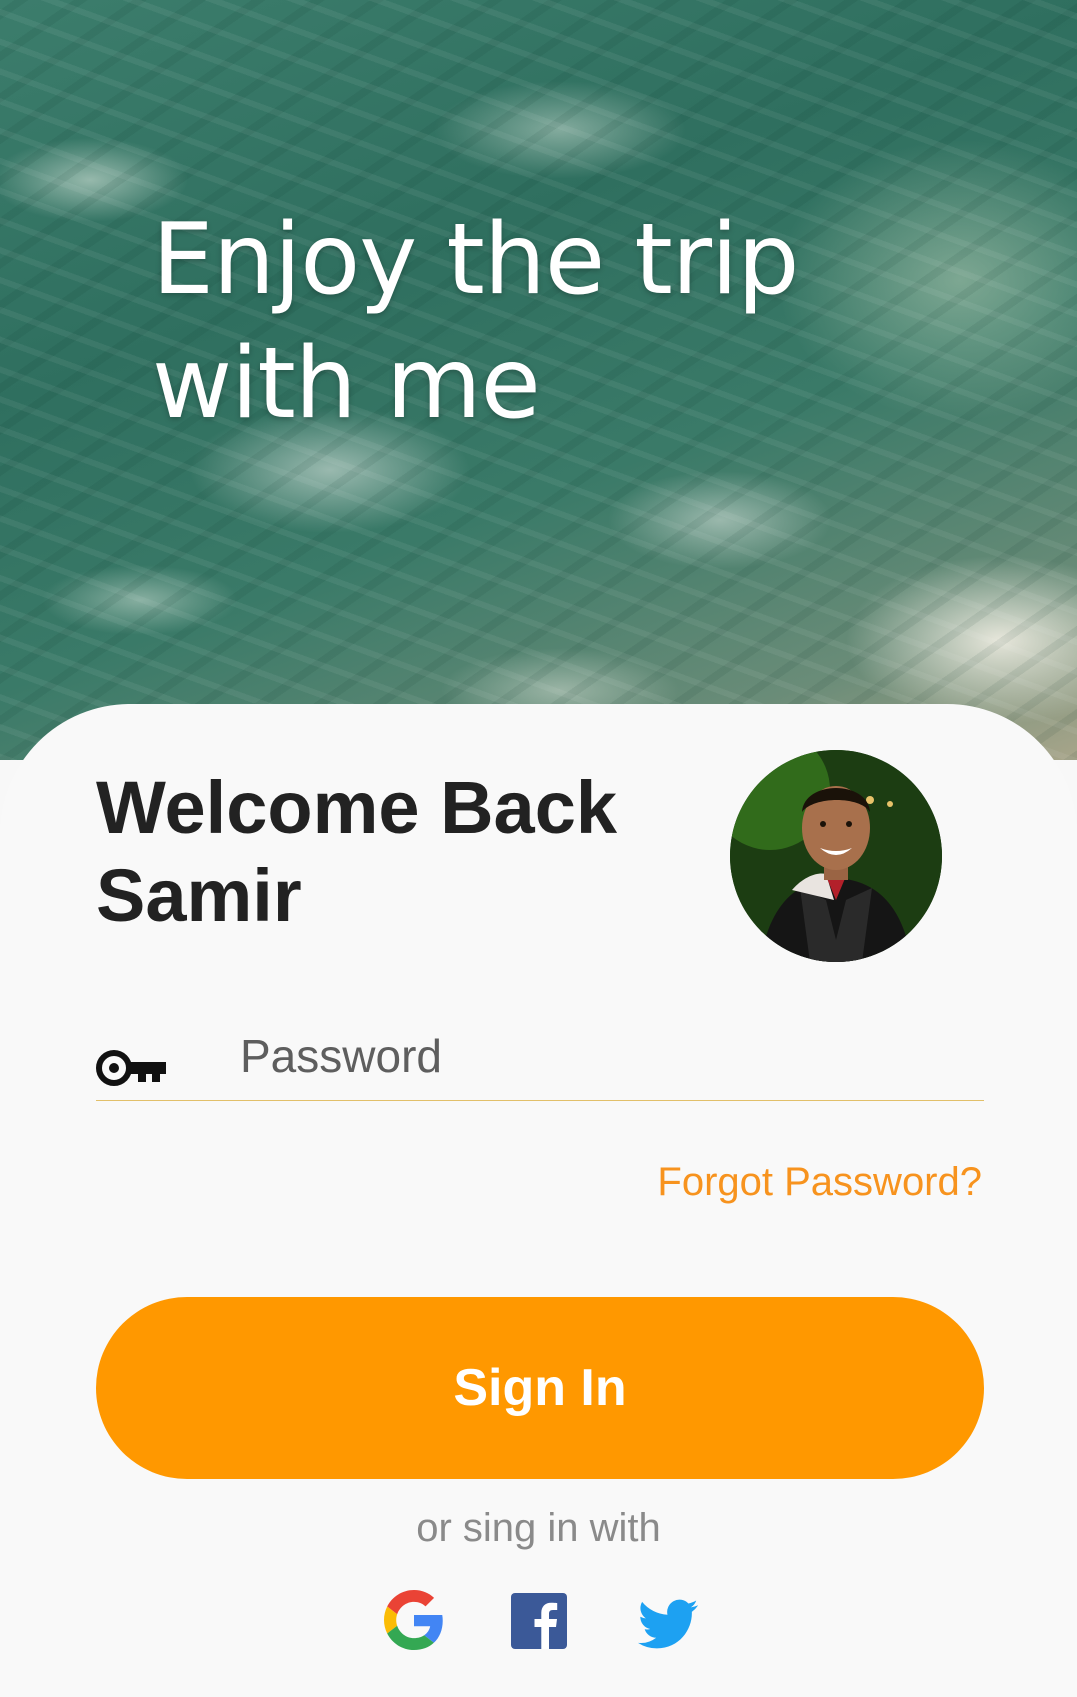  I want to click on avatar-photo, so click(836, 856).